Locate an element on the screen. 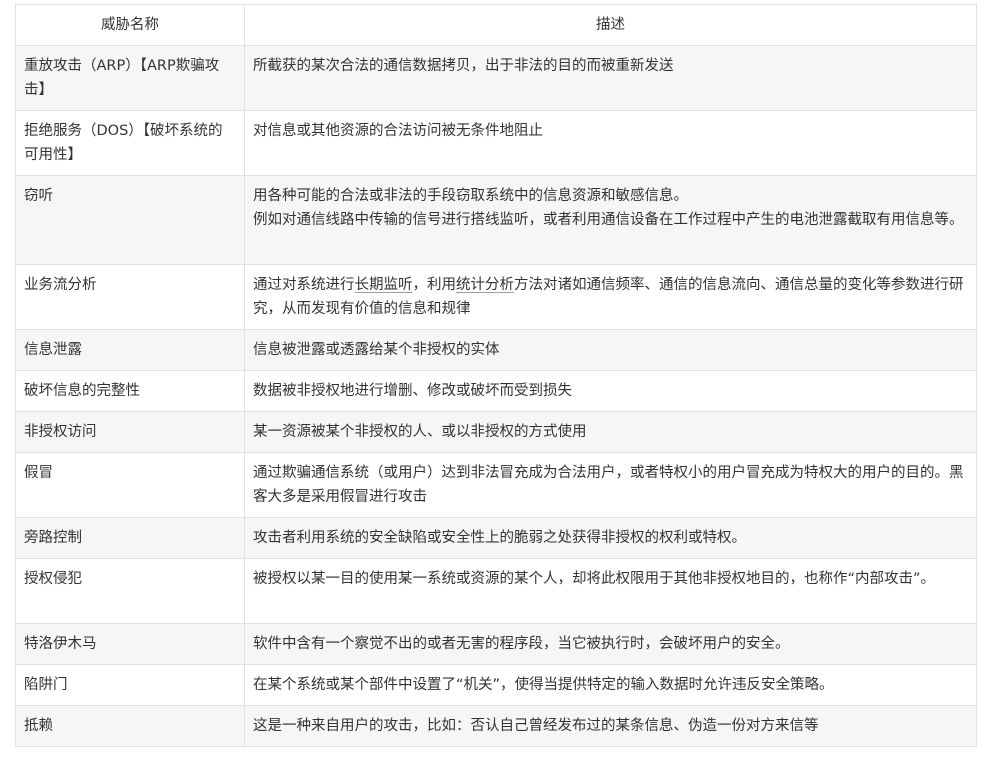  threat-description-cell: 攻击者利用系统的安全缺陷或安全性上的脆弱之处获得非授权的权利或特权。 is located at coordinates (610, 538).